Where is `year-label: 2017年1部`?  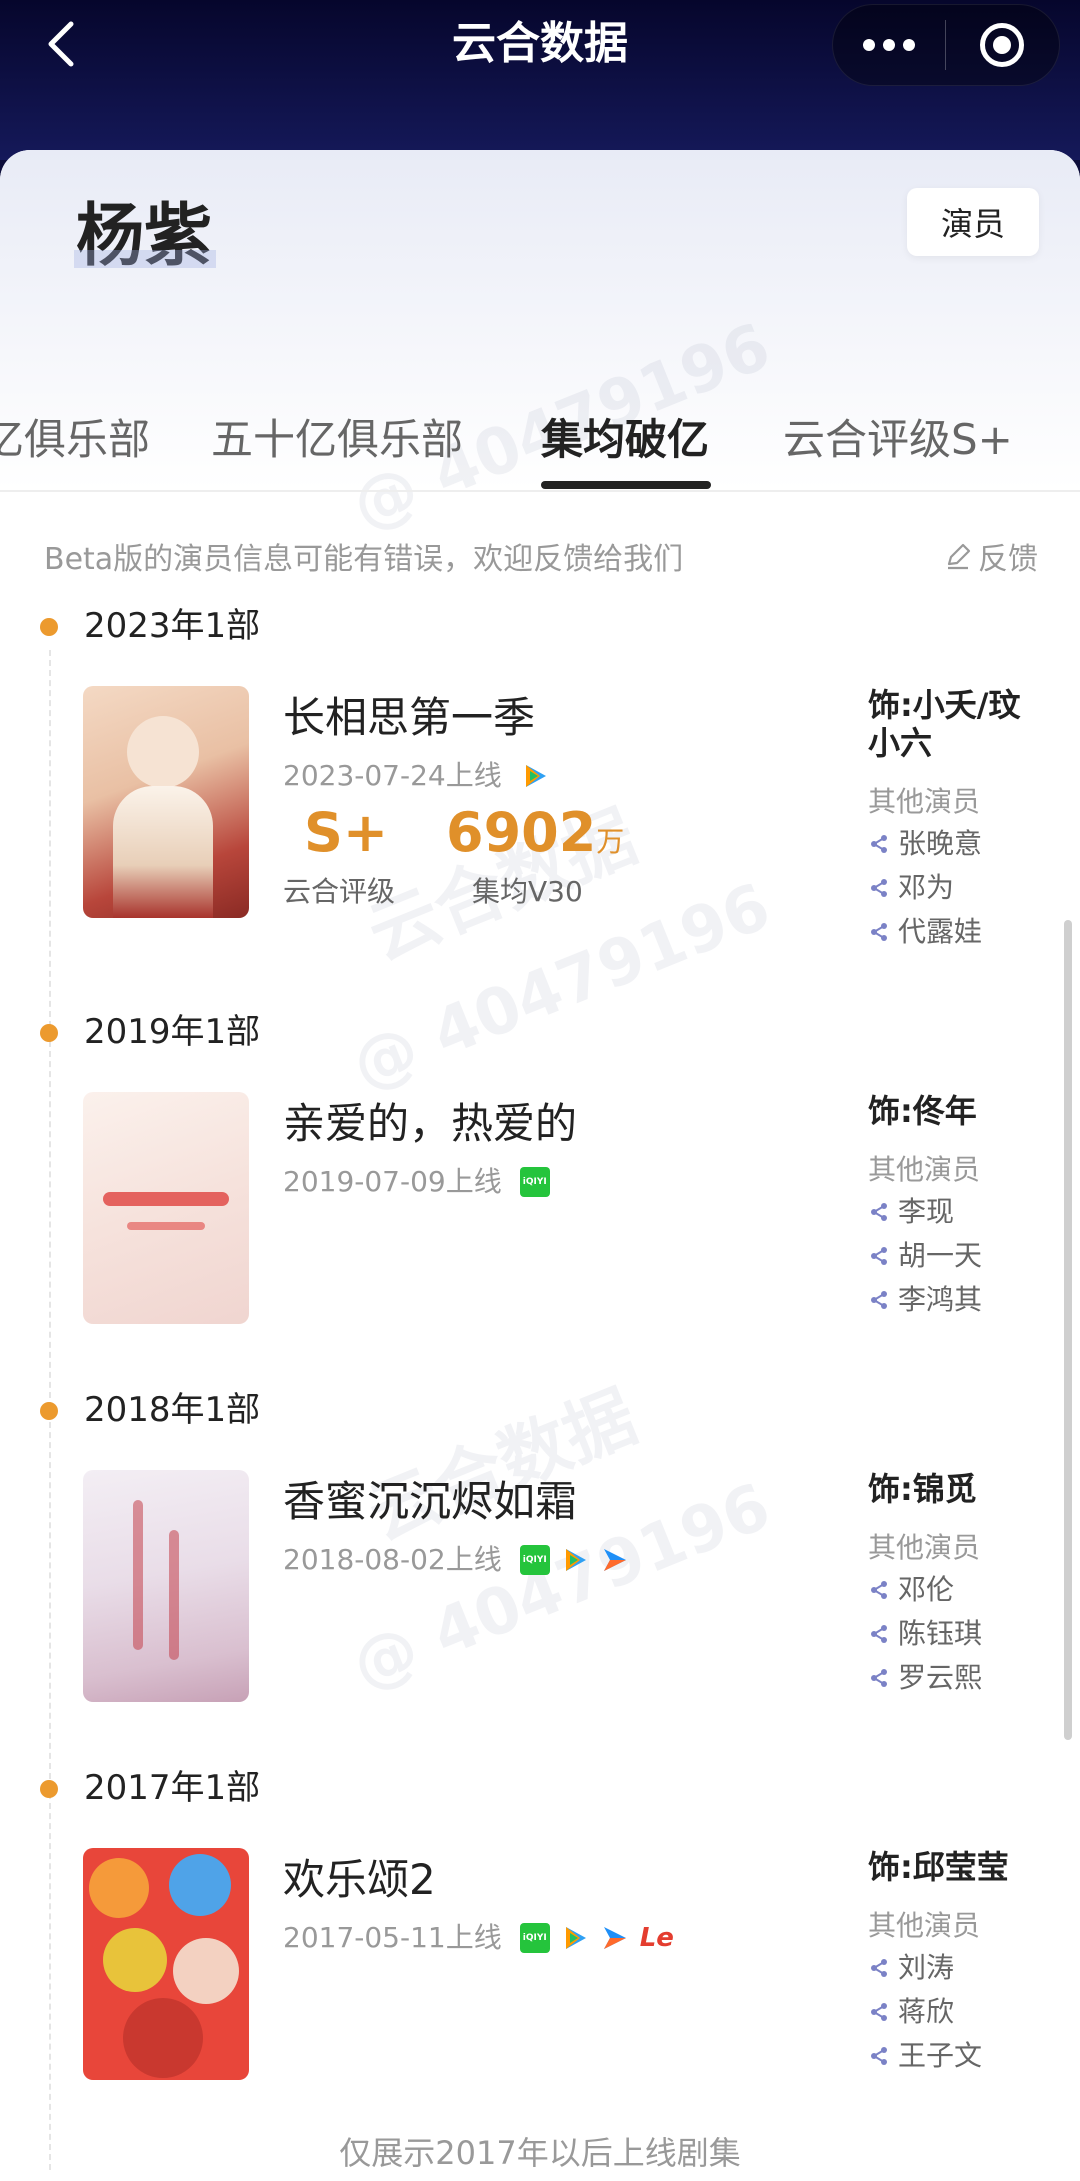 year-label: 2017年1部 is located at coordinates (172, 1788).